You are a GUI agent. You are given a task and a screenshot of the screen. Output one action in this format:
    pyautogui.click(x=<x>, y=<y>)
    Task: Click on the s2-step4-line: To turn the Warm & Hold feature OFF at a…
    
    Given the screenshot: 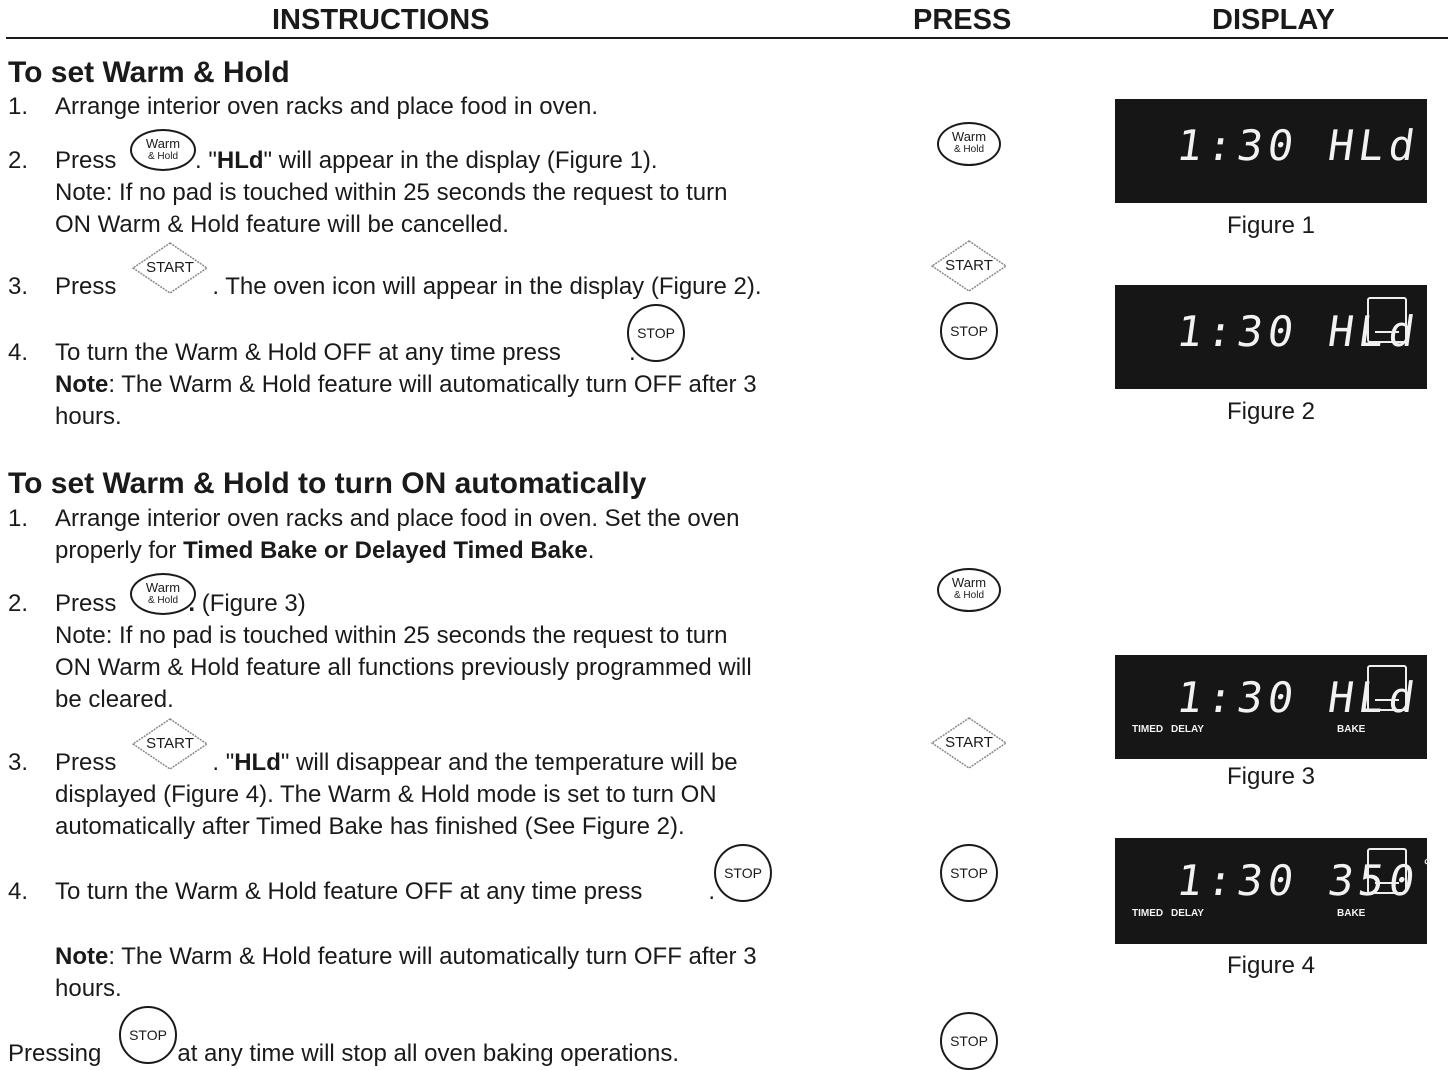 What is the action you would take?
    pyautogui.click(x=385, y=891)
    